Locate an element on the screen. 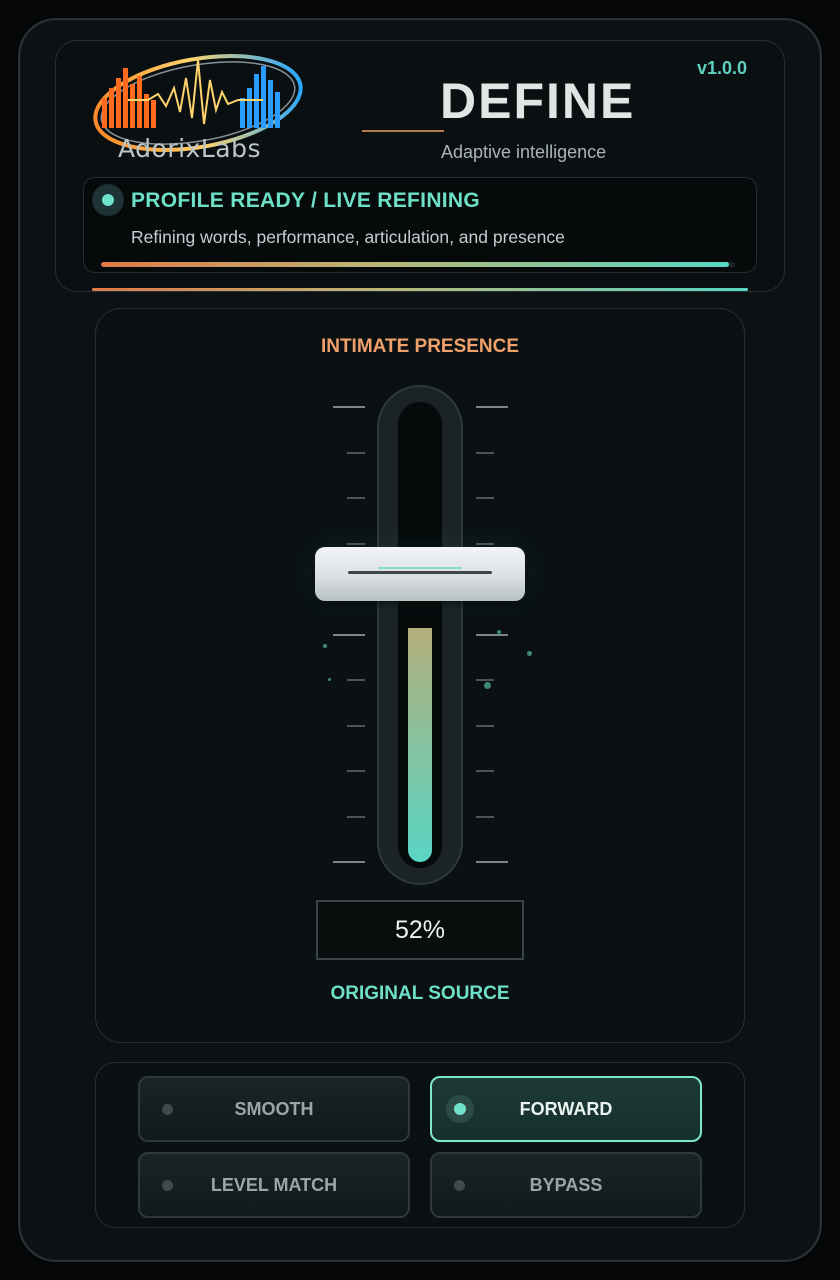 The height and width of the screenshot is (1280, 840). mode-label: BYPASS is located at coordinates (566, 1184).